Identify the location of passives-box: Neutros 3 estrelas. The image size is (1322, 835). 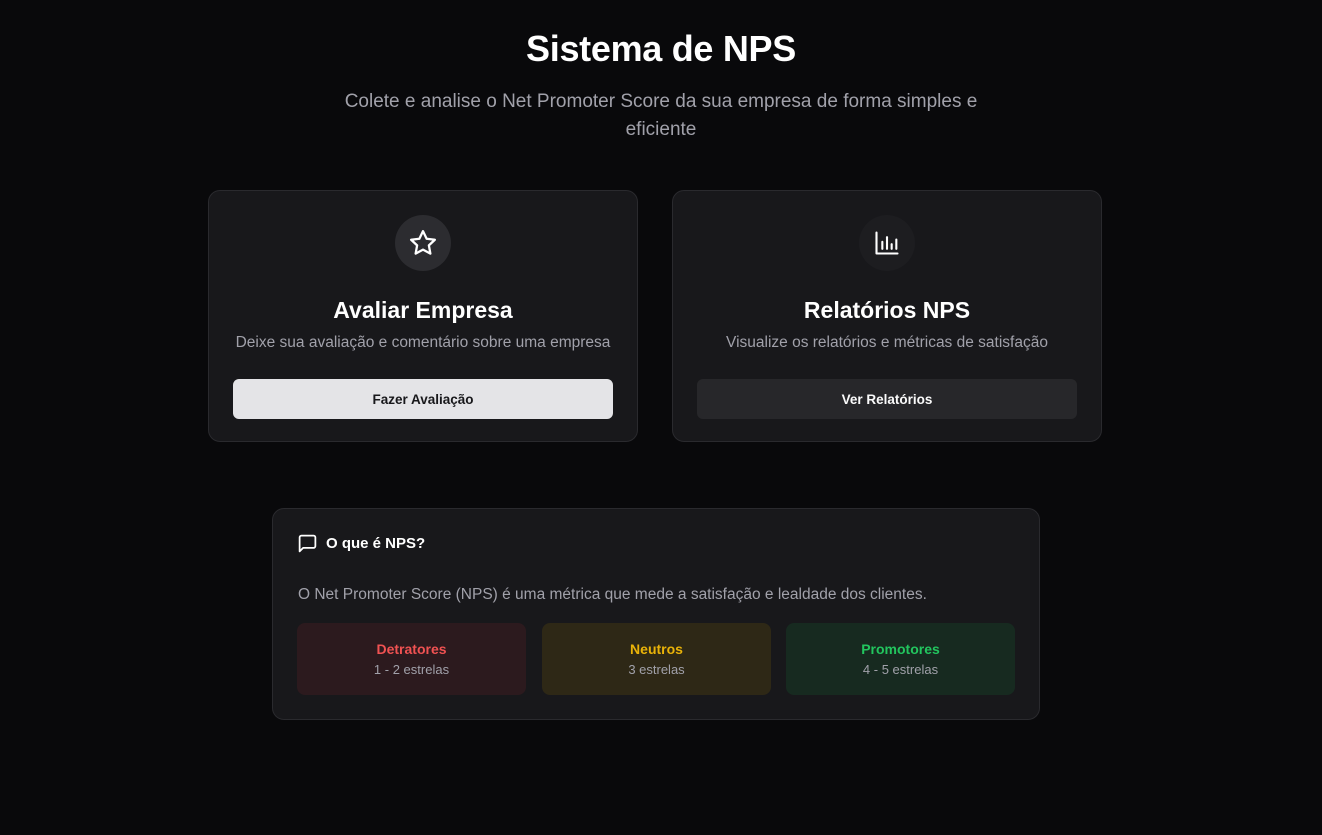
(656, 659).